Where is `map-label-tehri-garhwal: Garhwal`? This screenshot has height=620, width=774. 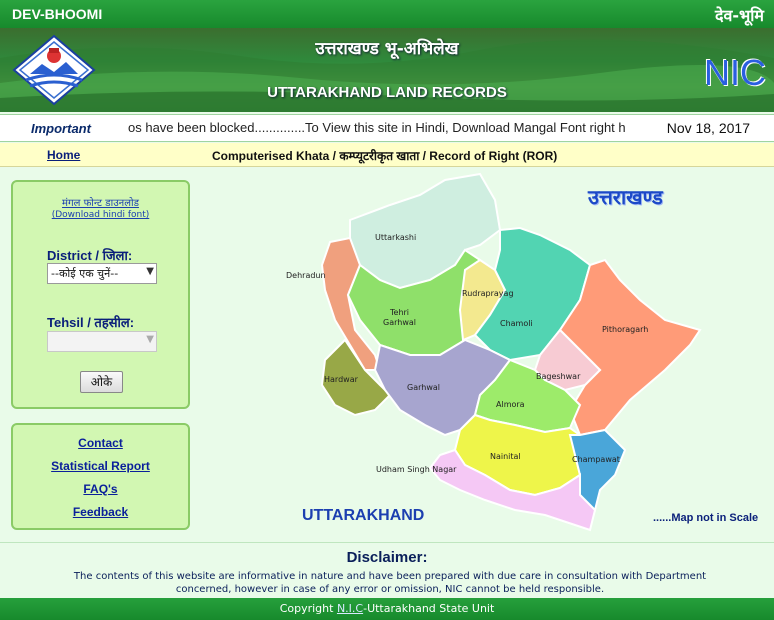 map-label-tehri-garhwal: Garhwal is located at coordinates (399, 322).